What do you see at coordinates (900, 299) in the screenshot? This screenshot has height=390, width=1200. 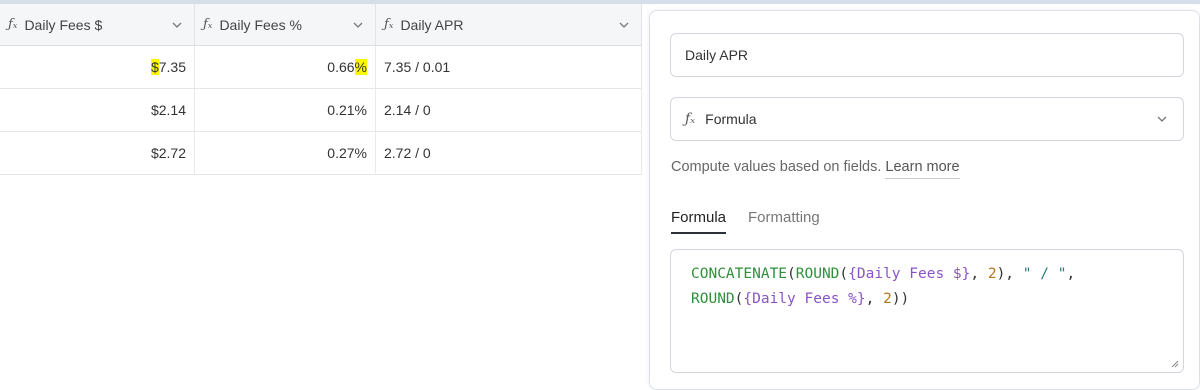 I see `punc-token: ))` at bounding box center [900, 299].